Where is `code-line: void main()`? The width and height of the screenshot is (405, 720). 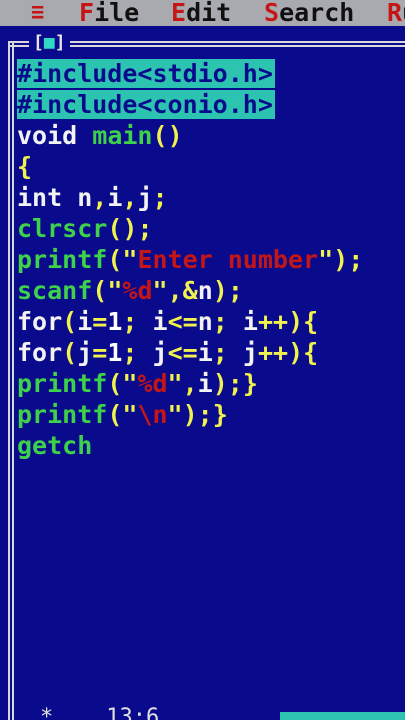
code-line: void main() is located at coordinates (100, 136).